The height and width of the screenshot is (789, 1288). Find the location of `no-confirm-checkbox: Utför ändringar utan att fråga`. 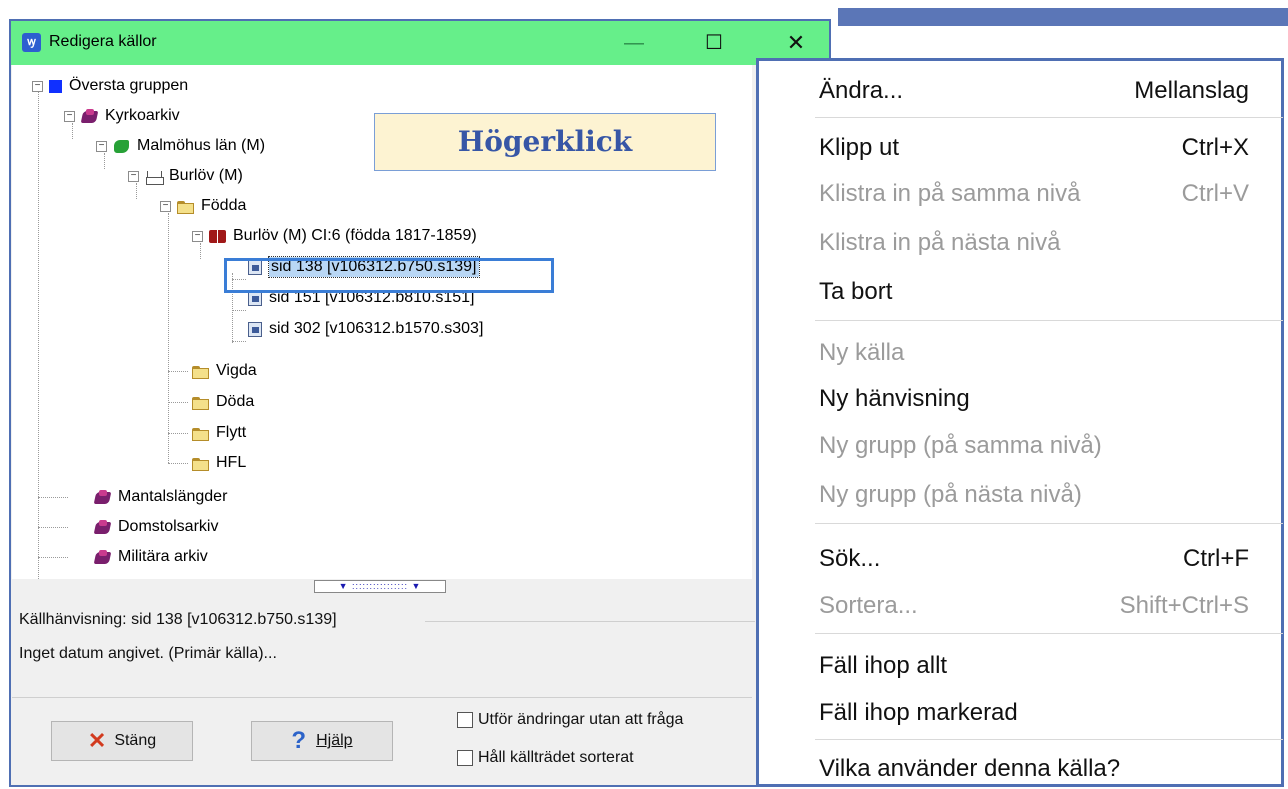

no-confirm-checkbox: Utför ändringar utan att fråga is located at coordinates (570, 720).